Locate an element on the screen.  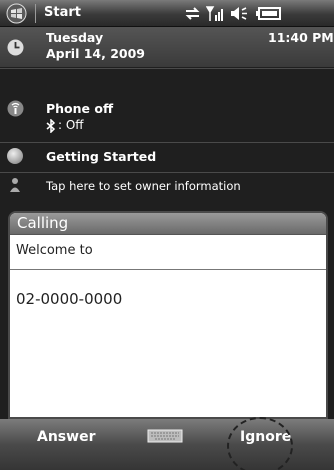
getting-started-icon is located at coordinates (15, 156).